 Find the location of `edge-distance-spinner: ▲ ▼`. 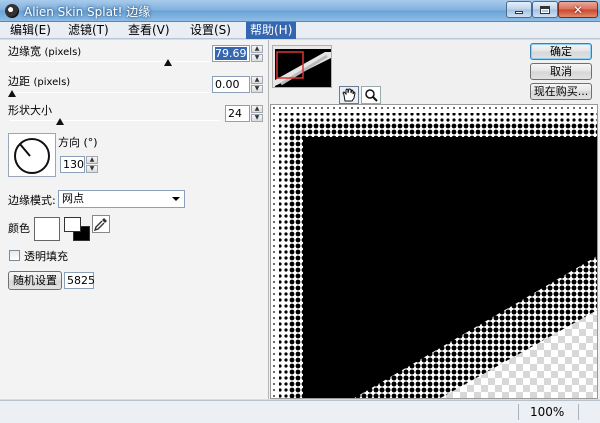

edge-distance-spinner: ▲ ▼ is located at coordinates (257, 84).